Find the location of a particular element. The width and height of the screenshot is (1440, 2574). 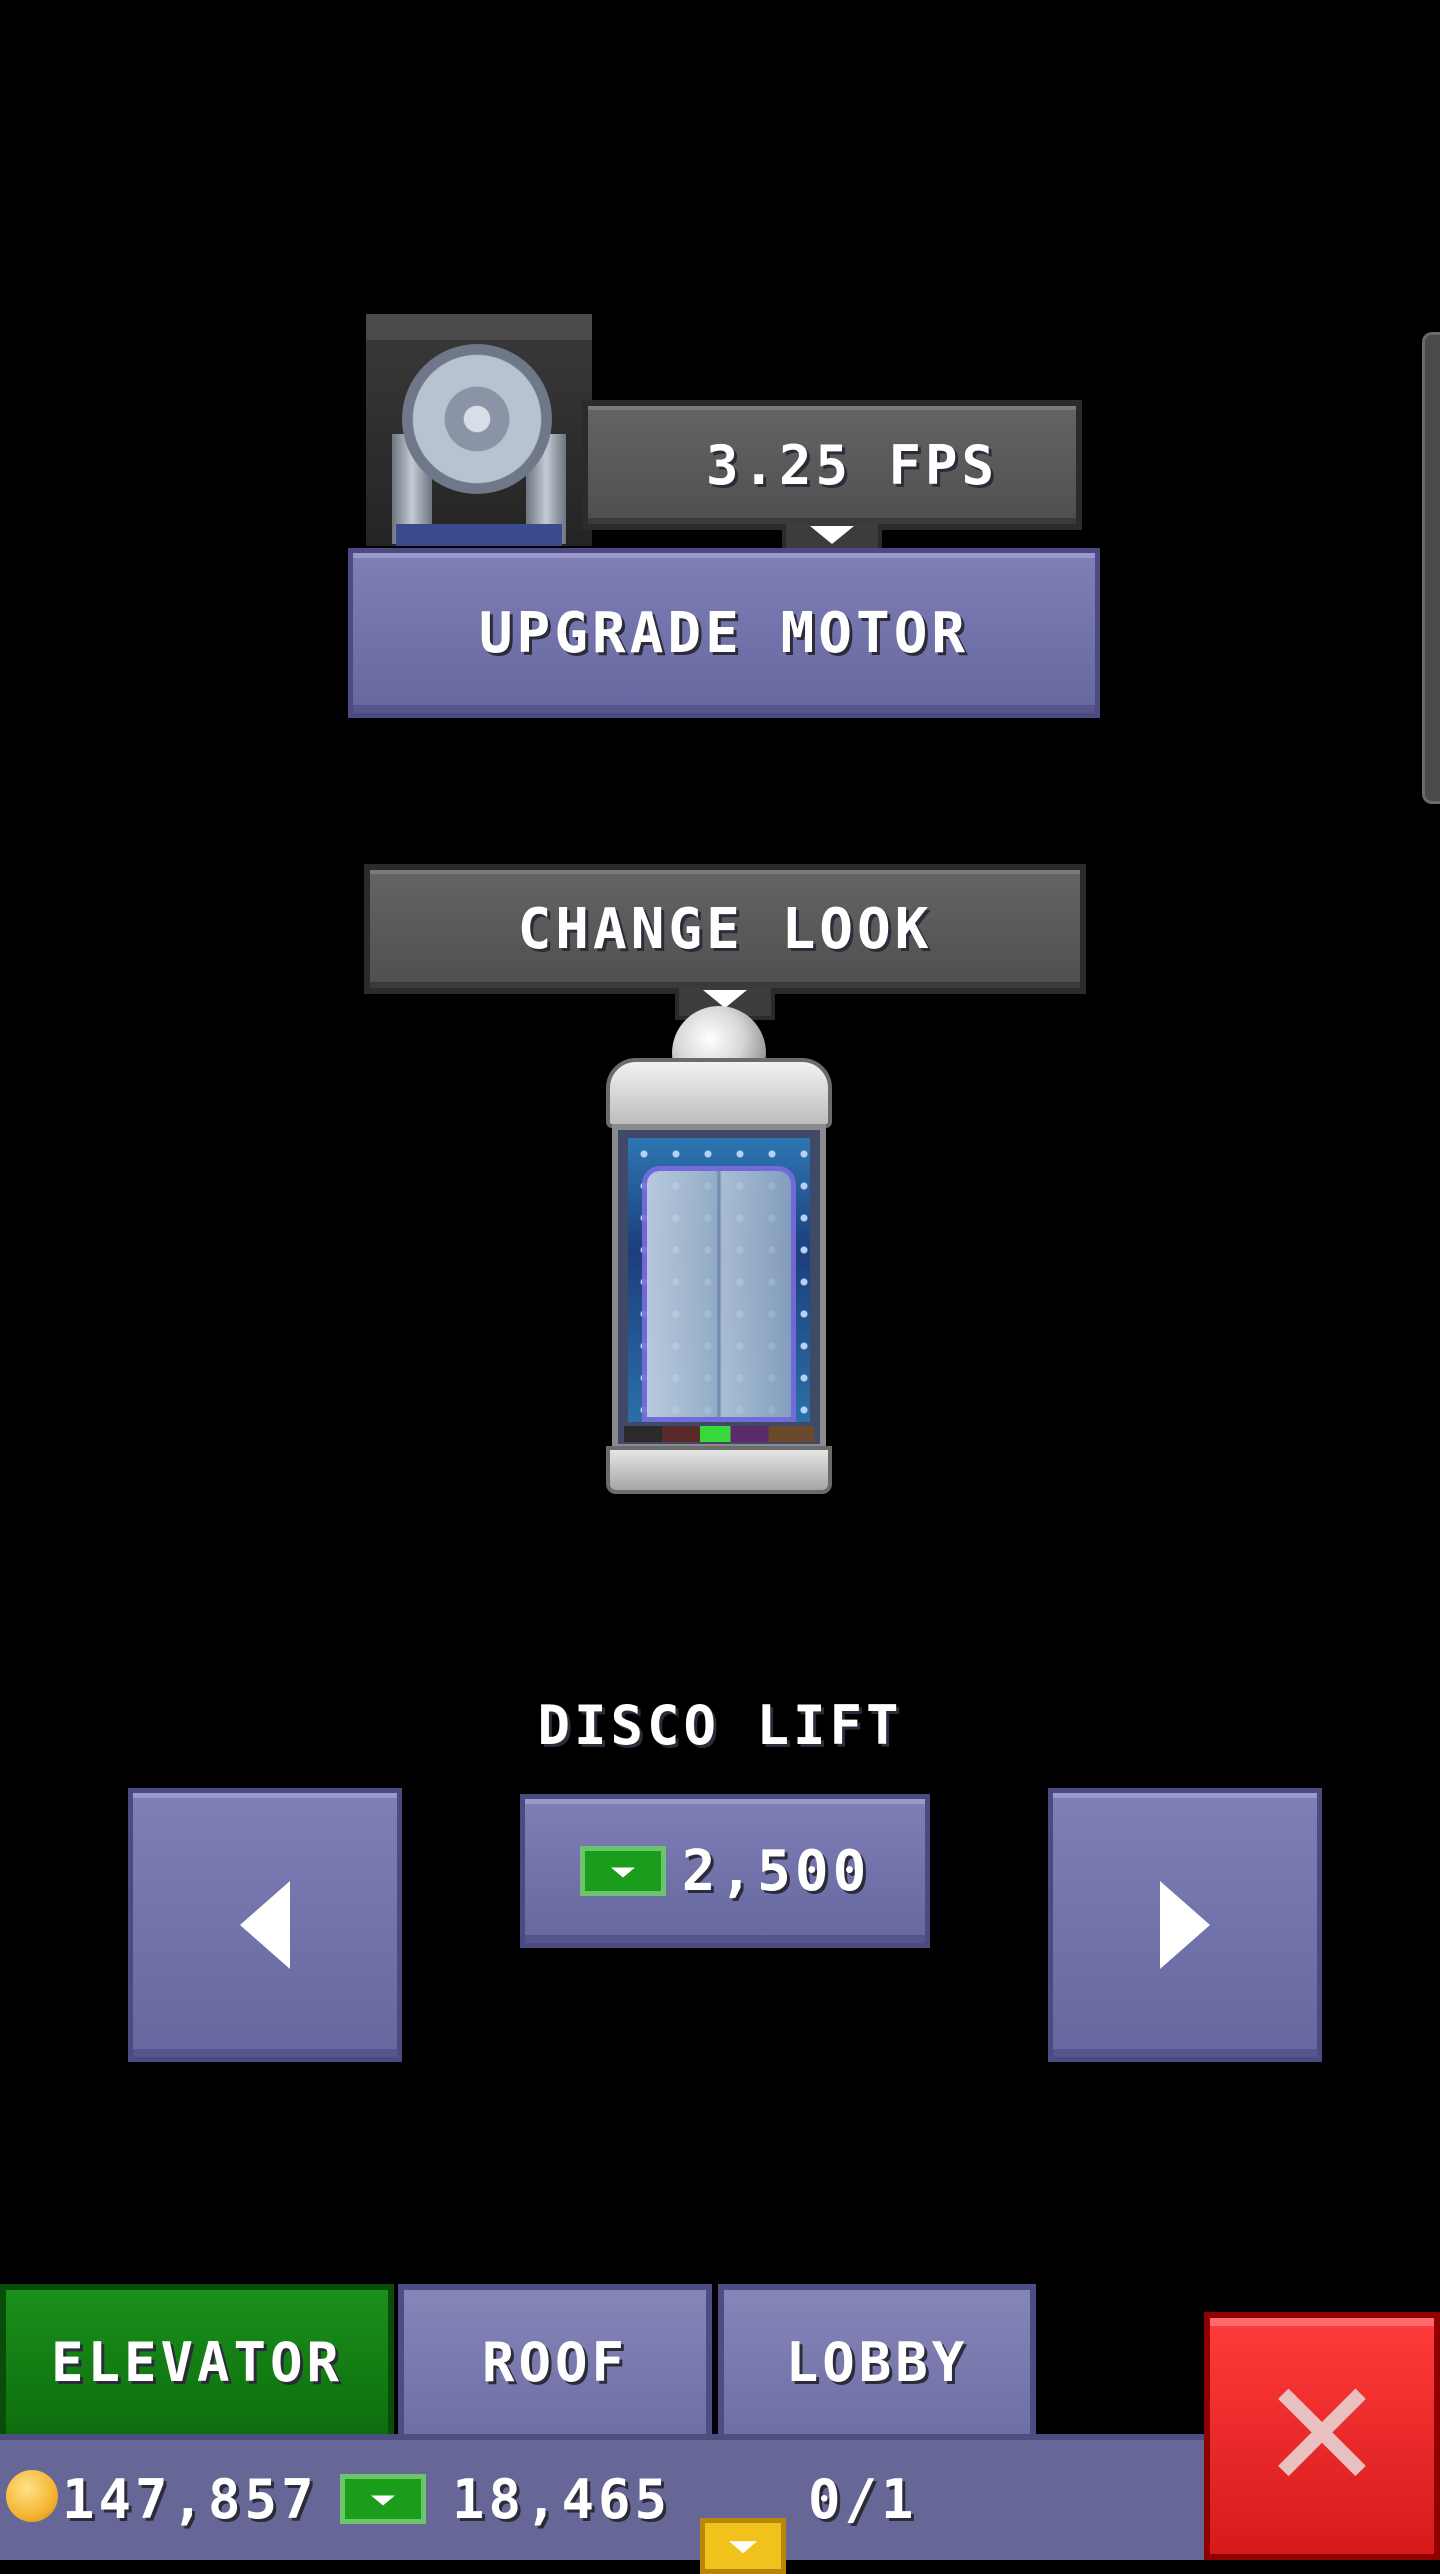

ticket-count: 0/1 is located at coordinates (863, 2499).